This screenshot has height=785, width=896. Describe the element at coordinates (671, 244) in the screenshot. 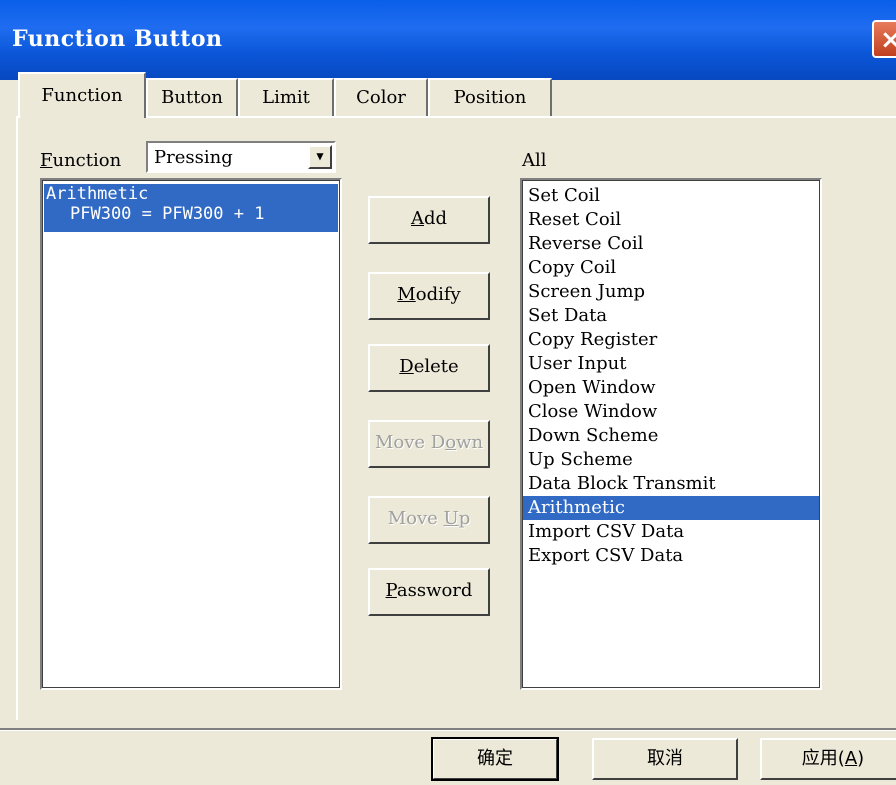

I see `all-list-item: Reverse Coil` at that location.